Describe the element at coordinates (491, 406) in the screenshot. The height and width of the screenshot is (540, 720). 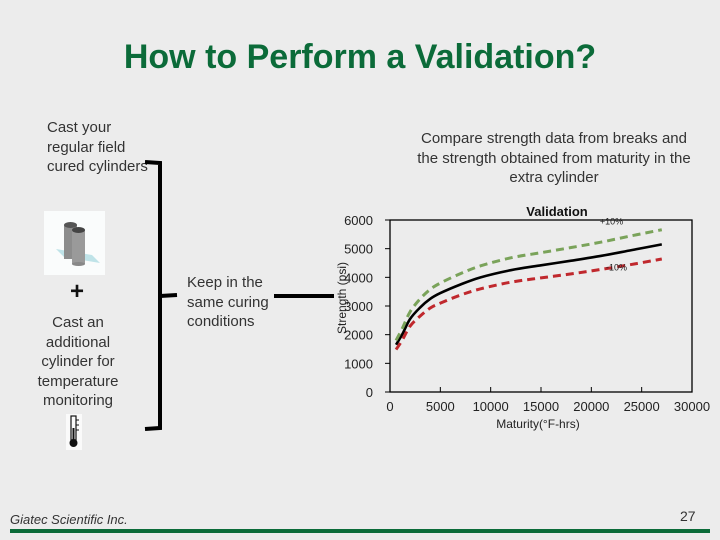
I see `x-tick-label: 10000` at that location.